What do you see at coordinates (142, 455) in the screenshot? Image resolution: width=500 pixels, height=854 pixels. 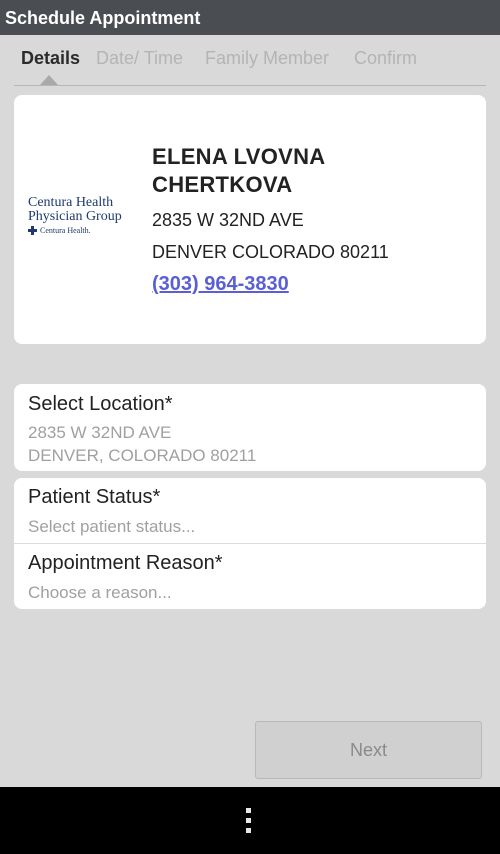 I see `location-value-line2: DENVER, COLORADO 80211` at bounding box center [142, 455].